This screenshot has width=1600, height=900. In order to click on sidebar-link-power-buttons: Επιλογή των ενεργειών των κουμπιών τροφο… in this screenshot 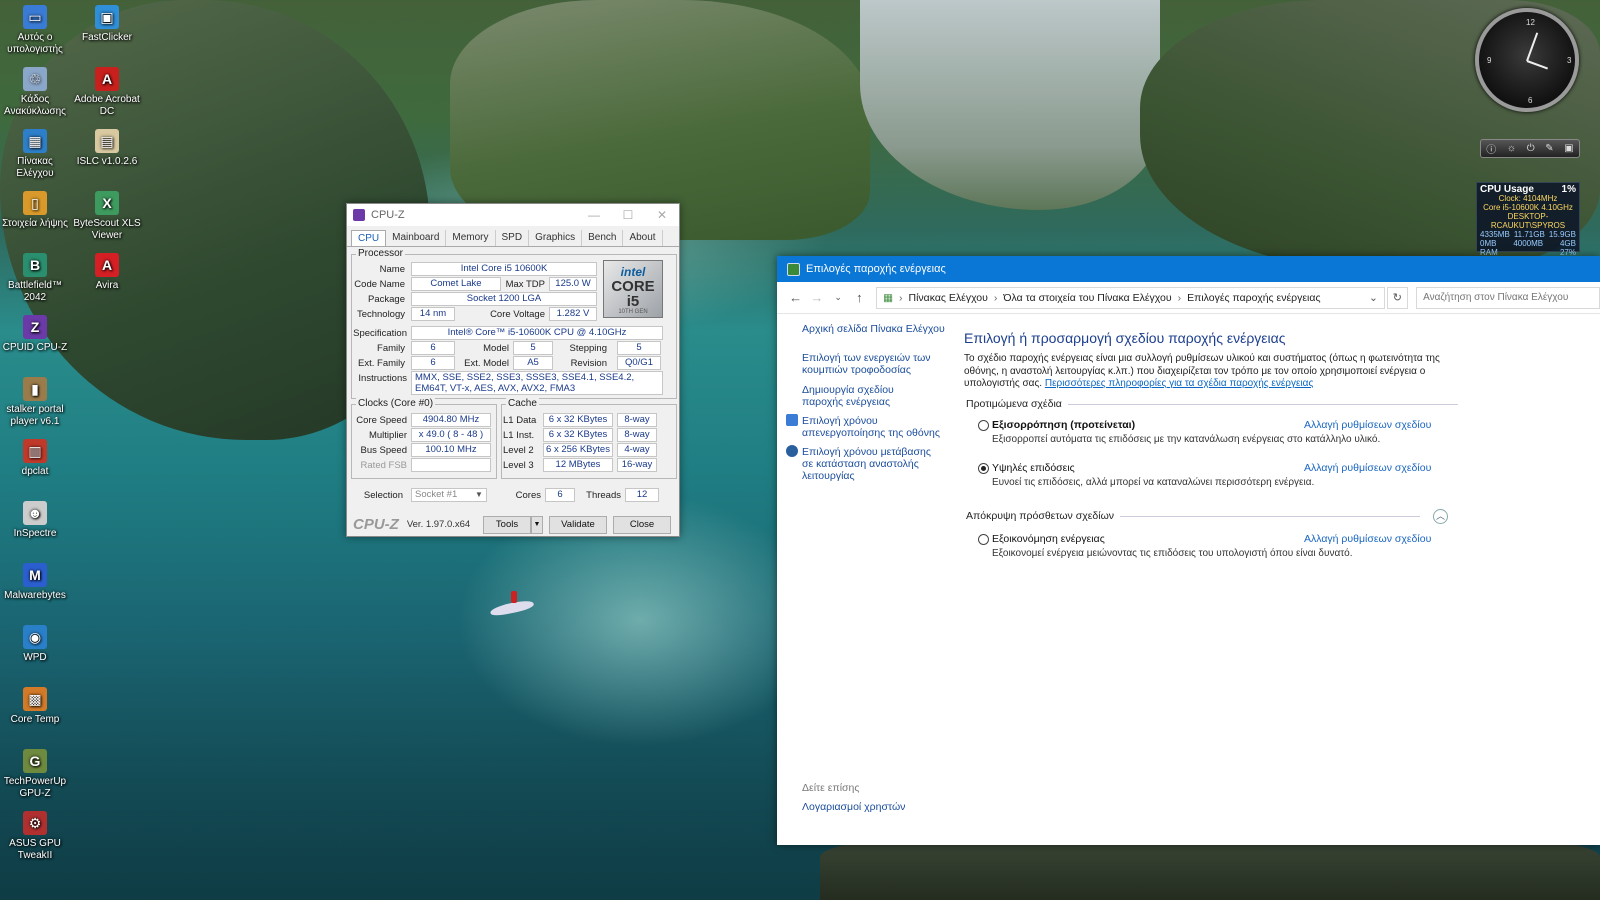, I will do `click(869, 364)`.